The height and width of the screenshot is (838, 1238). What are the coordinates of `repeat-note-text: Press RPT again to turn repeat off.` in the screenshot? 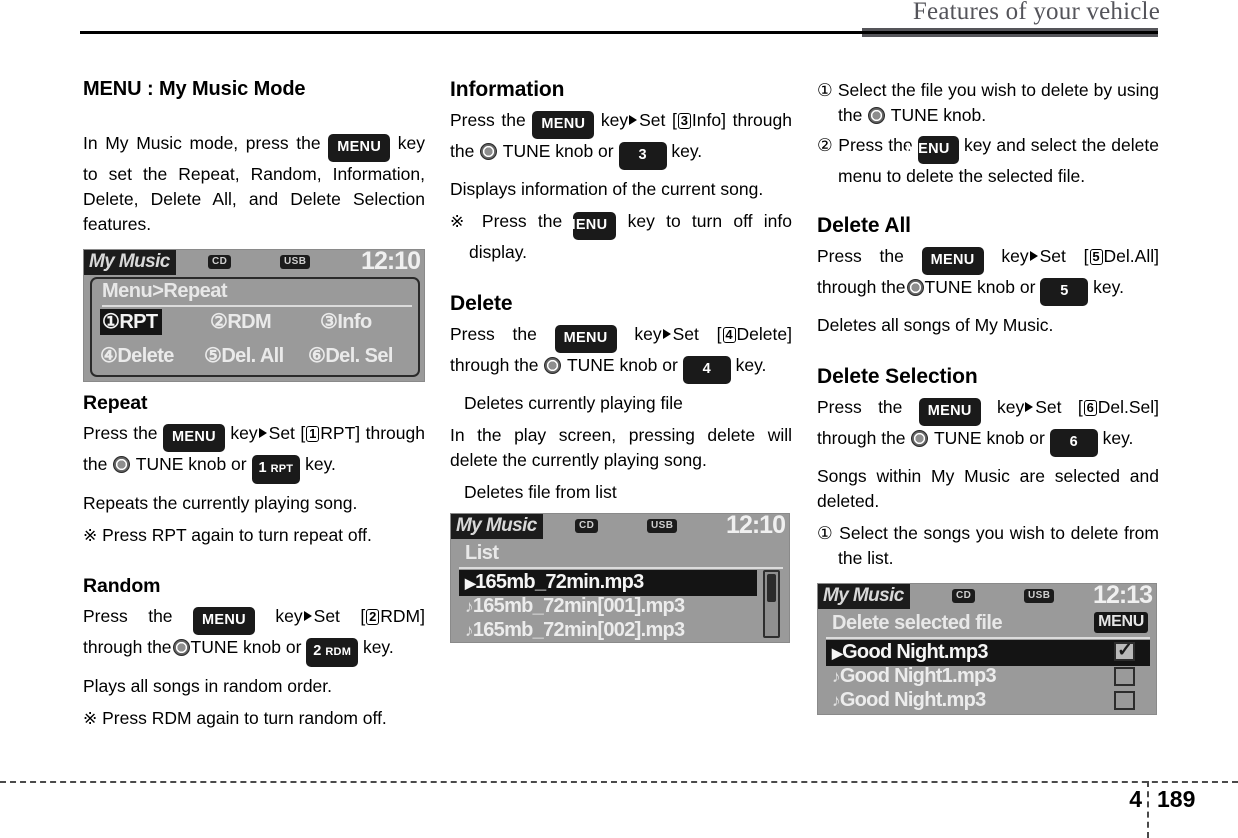 It's located at (237, 535).